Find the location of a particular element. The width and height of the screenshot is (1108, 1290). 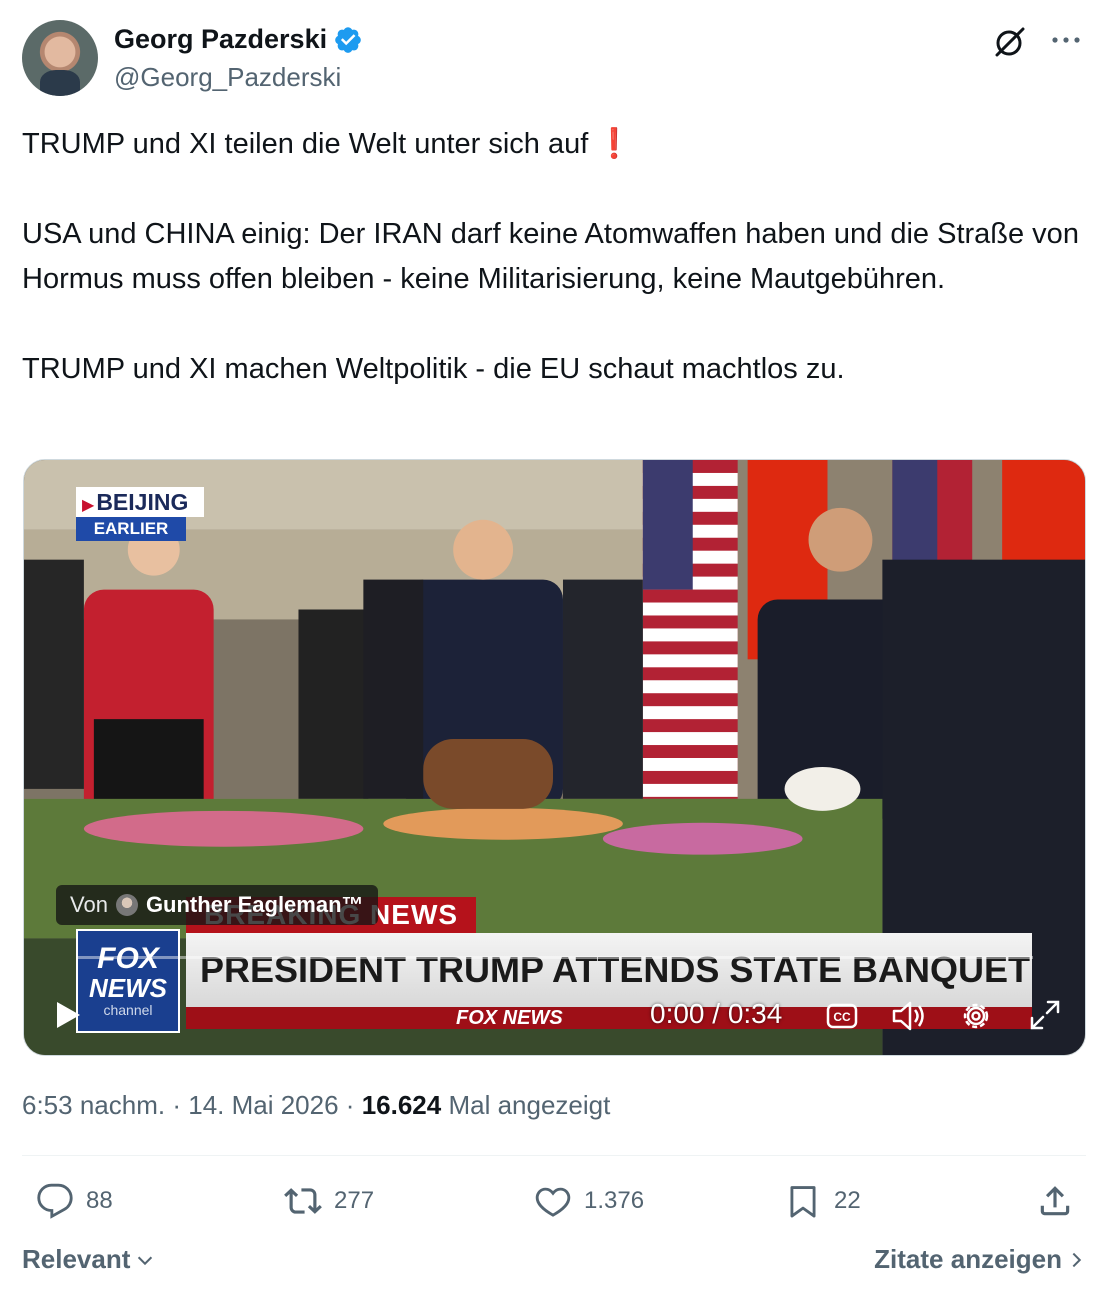

bookmark-count: 22 is located at coordinates (847, 1200).